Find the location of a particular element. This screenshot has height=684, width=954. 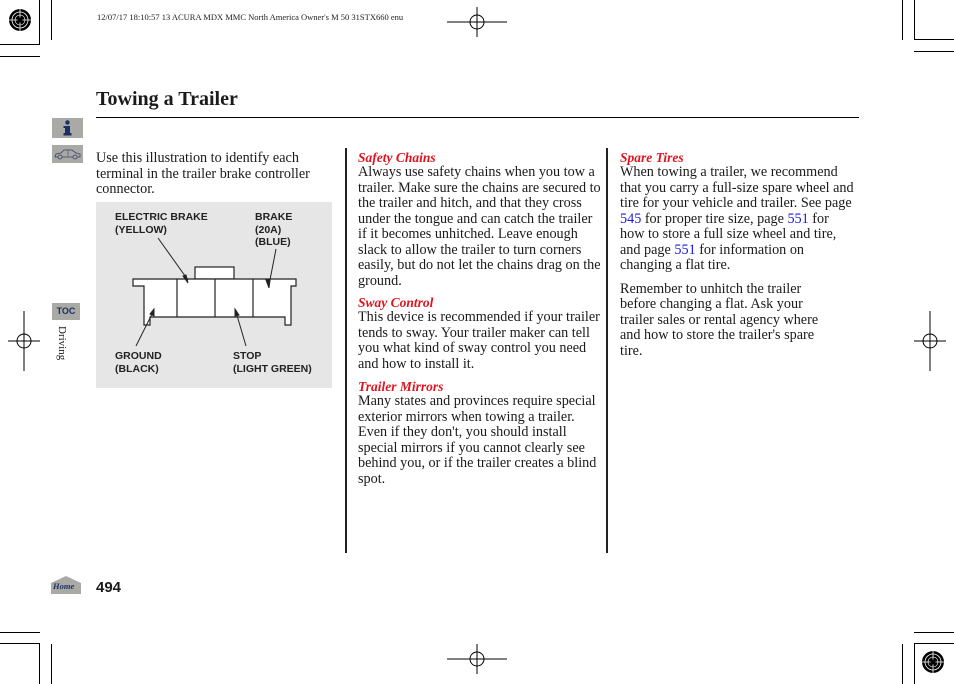

home-label: Home is located at coordinates (64, 586).